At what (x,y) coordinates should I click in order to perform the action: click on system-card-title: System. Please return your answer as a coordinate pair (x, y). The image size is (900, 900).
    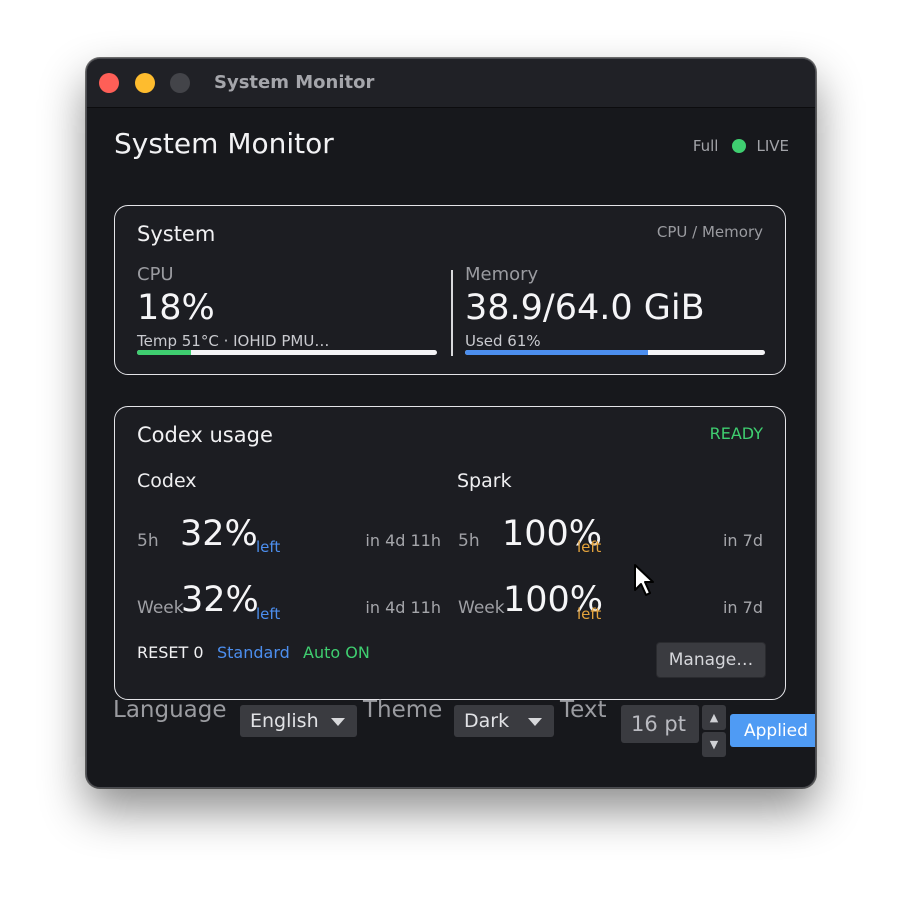
    Looking at the image, I should click on (176, 234).